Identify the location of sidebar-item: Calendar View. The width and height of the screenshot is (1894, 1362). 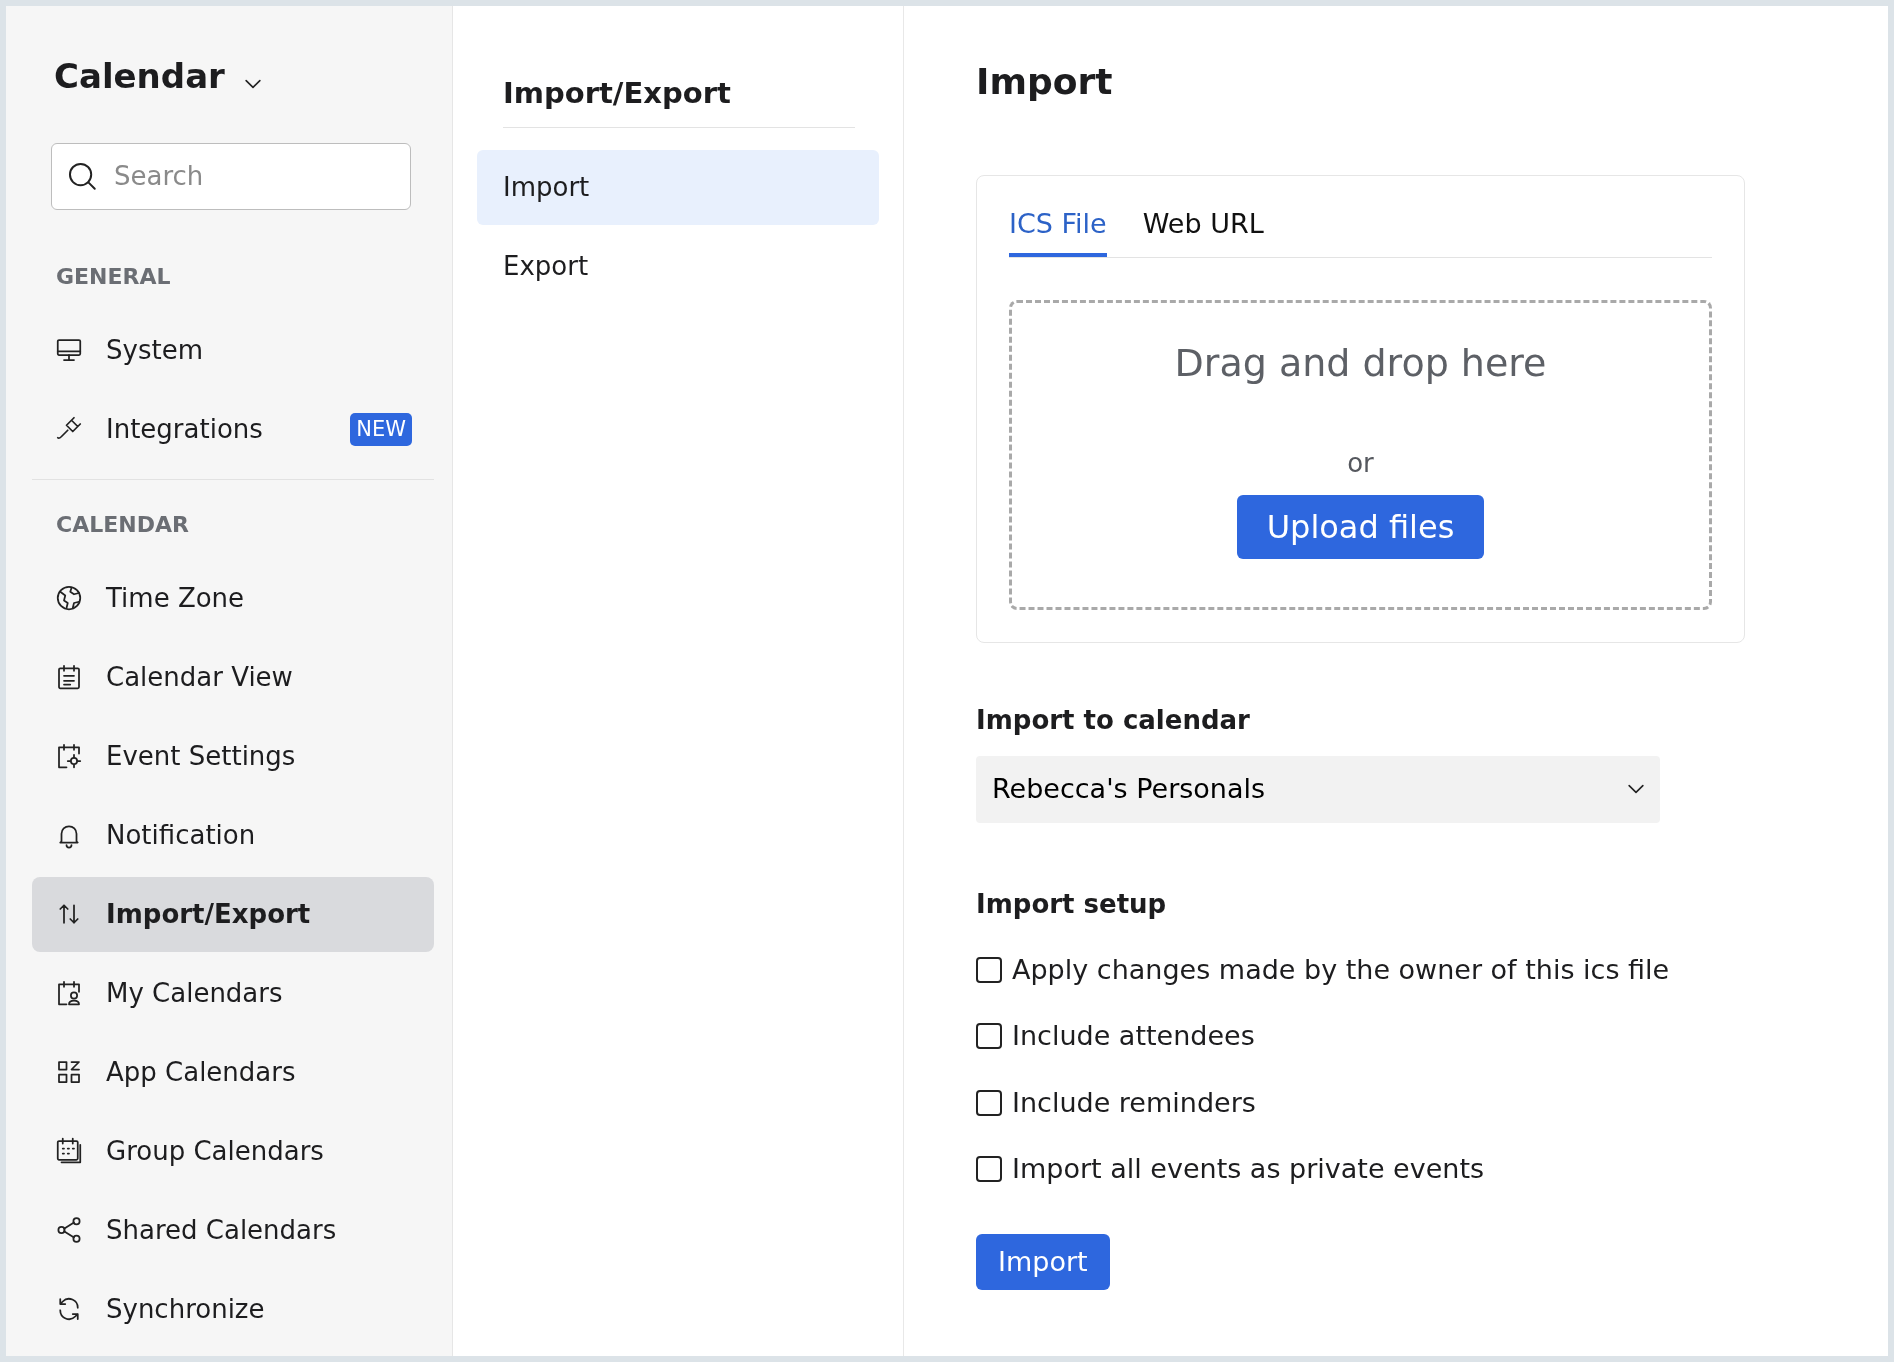
(233, 677).